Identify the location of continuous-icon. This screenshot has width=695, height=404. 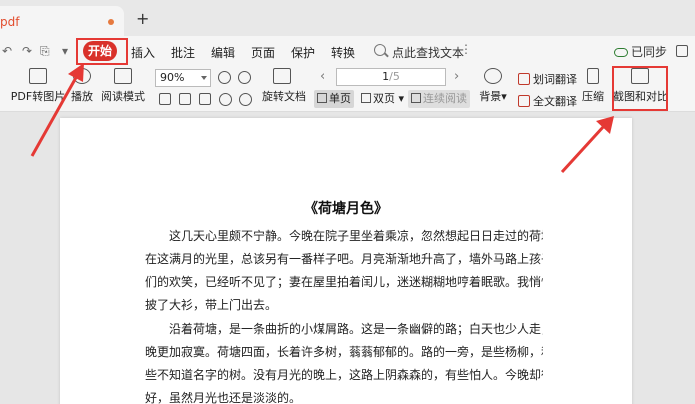
(416, 98).